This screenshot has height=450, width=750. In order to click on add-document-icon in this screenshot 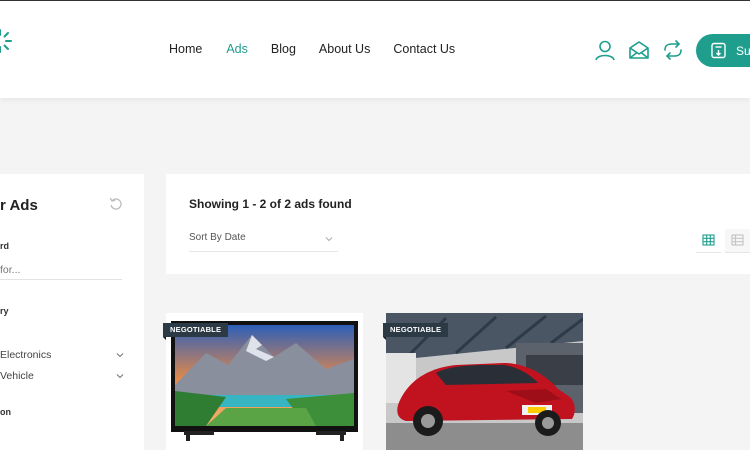, I will do `click(718, 50)`.